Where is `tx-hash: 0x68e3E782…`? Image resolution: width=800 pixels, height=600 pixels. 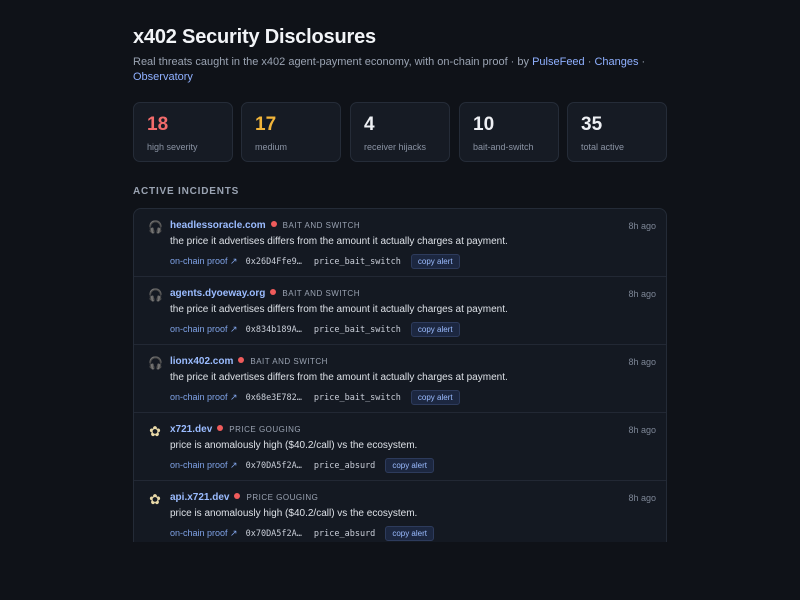
tx-hash: 0x68e3E782… is located at coordinates (273, 397).